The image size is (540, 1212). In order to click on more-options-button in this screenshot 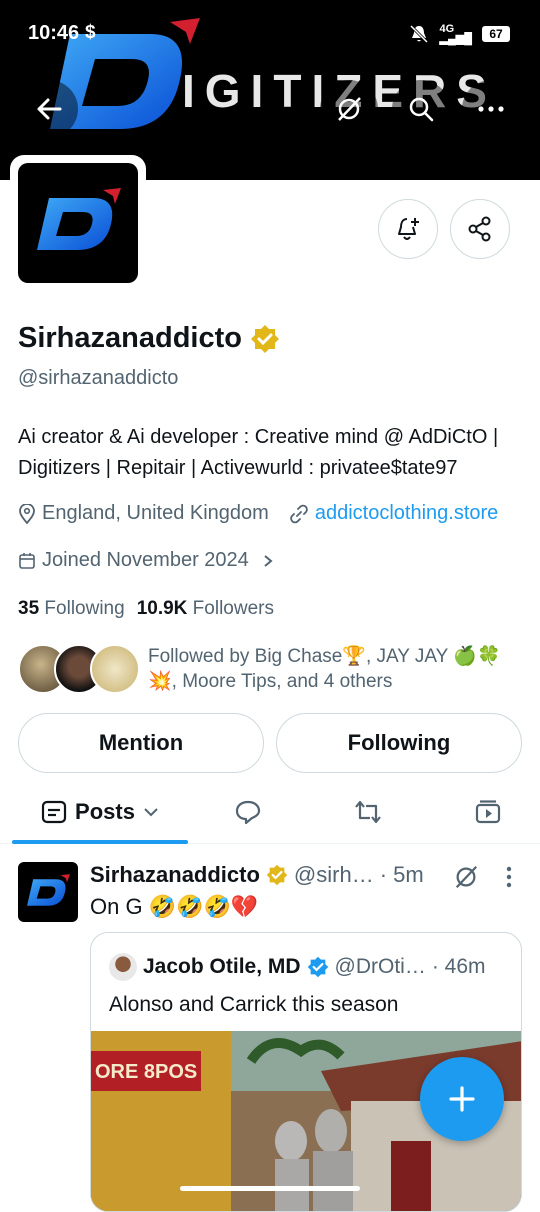, I will do `click(491, 109)`.